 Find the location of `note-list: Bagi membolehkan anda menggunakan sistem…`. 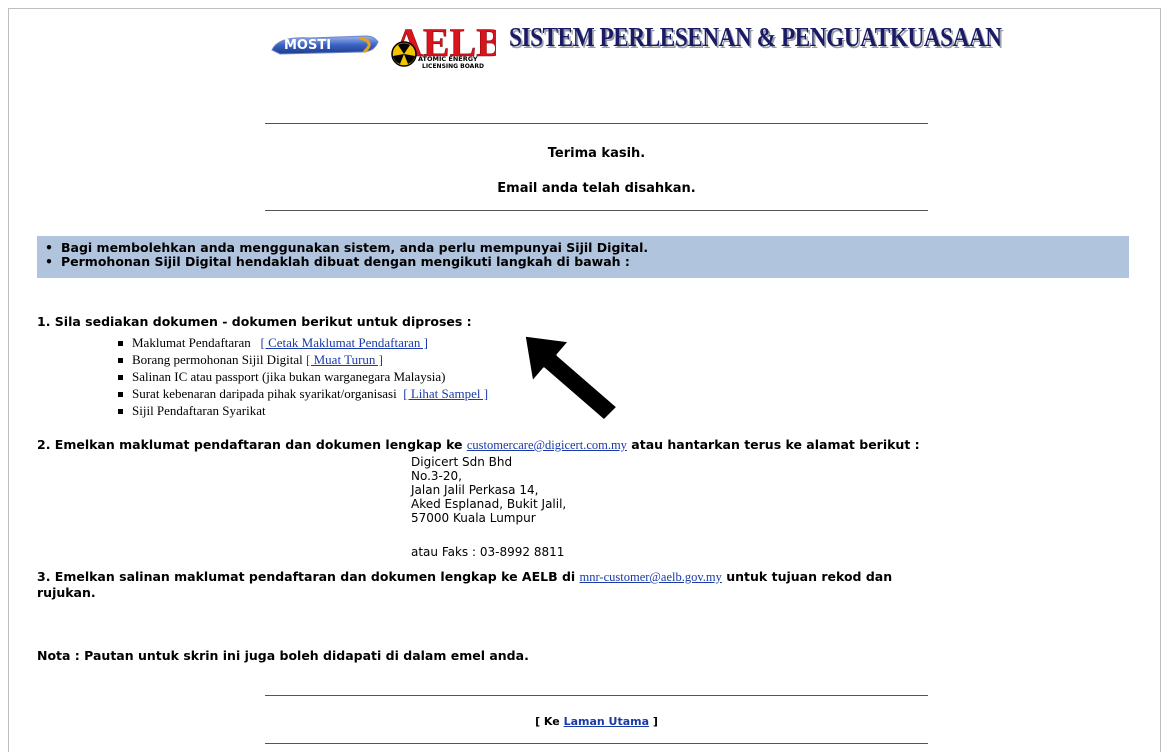

note-list: Bagi membolehkan anda menggunakan sistem… is located at coordinates (583, 252).